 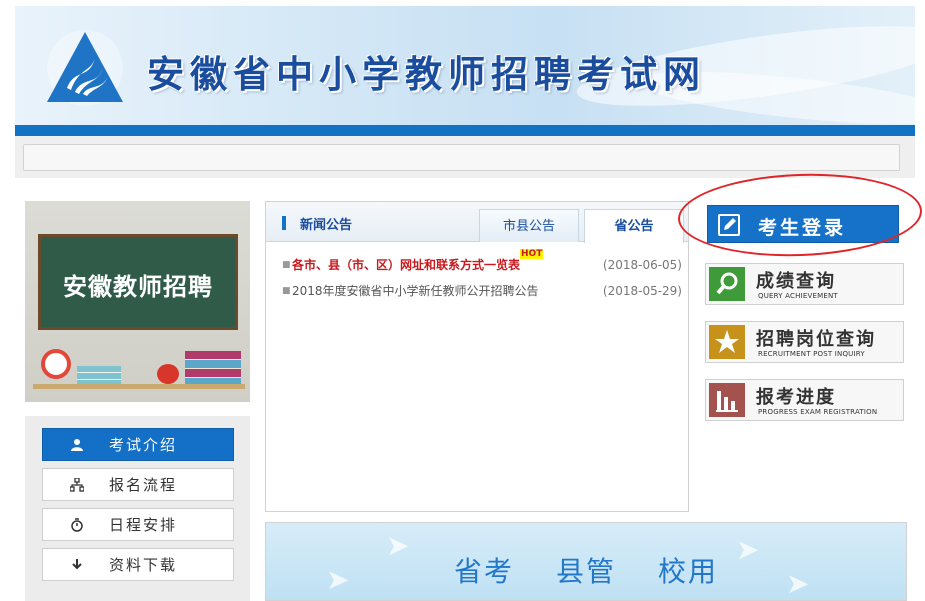 What do you see at coordinates (85, 68) in the screenshot?
I see `site-logo-icon` at bounding box center [85, 68].